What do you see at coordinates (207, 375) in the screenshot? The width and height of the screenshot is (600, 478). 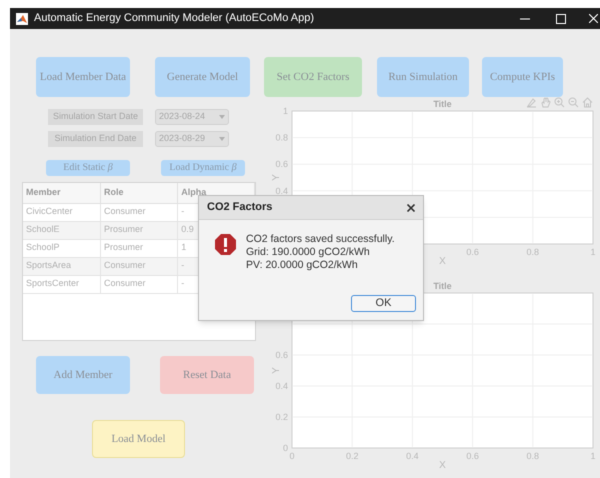 I see `action-button: Reset Data` at bounding box center [207, 375].